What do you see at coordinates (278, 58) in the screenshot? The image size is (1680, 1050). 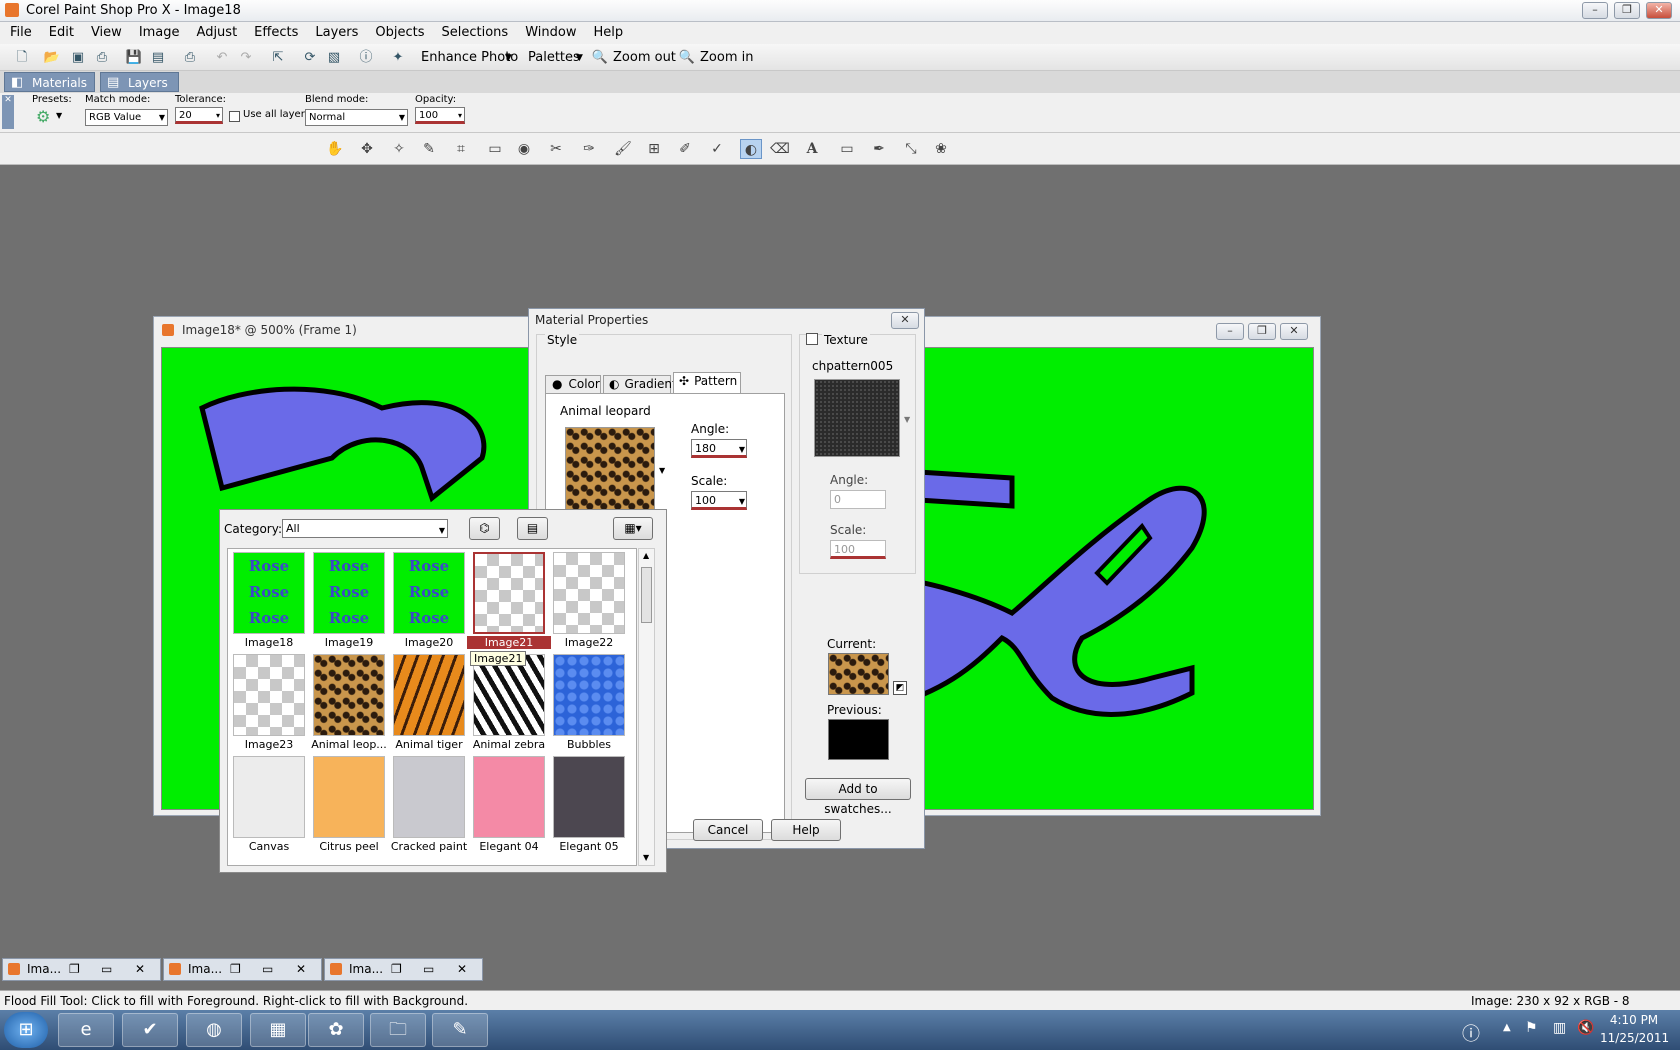 I see `resize-icon: ⇱` at bounding box center [278, 58].